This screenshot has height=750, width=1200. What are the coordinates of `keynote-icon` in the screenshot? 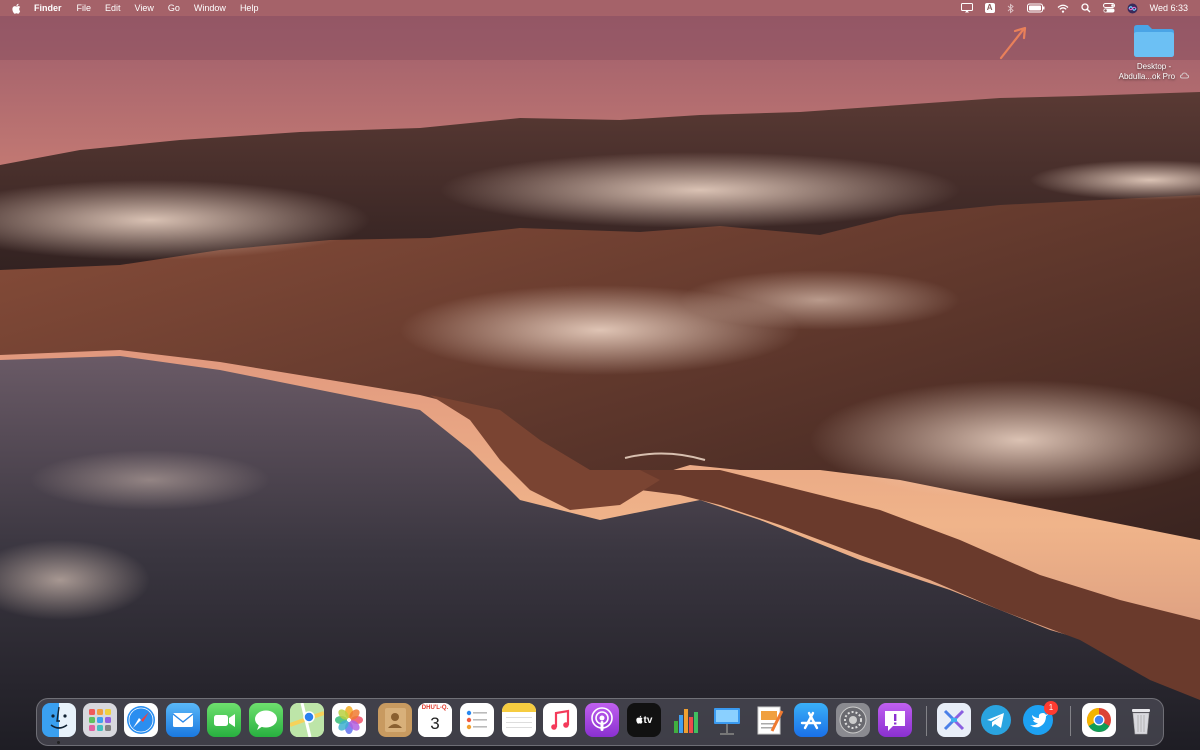 It's located at (727, 720).